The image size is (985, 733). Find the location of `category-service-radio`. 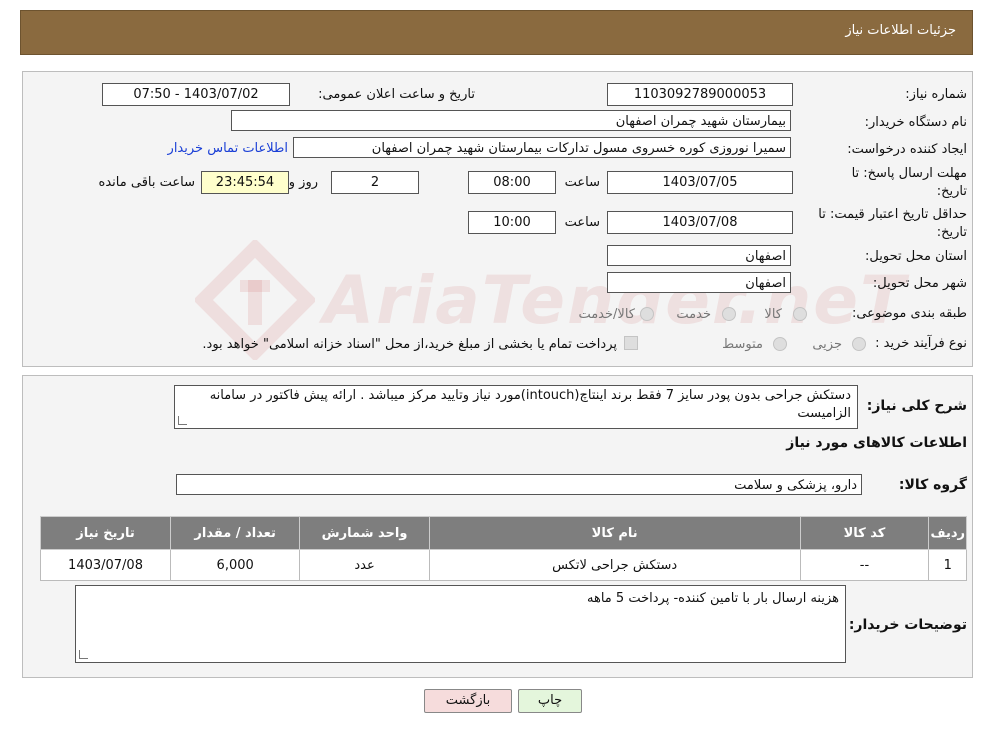

category-service-radio is located at coordinates (729, 314).